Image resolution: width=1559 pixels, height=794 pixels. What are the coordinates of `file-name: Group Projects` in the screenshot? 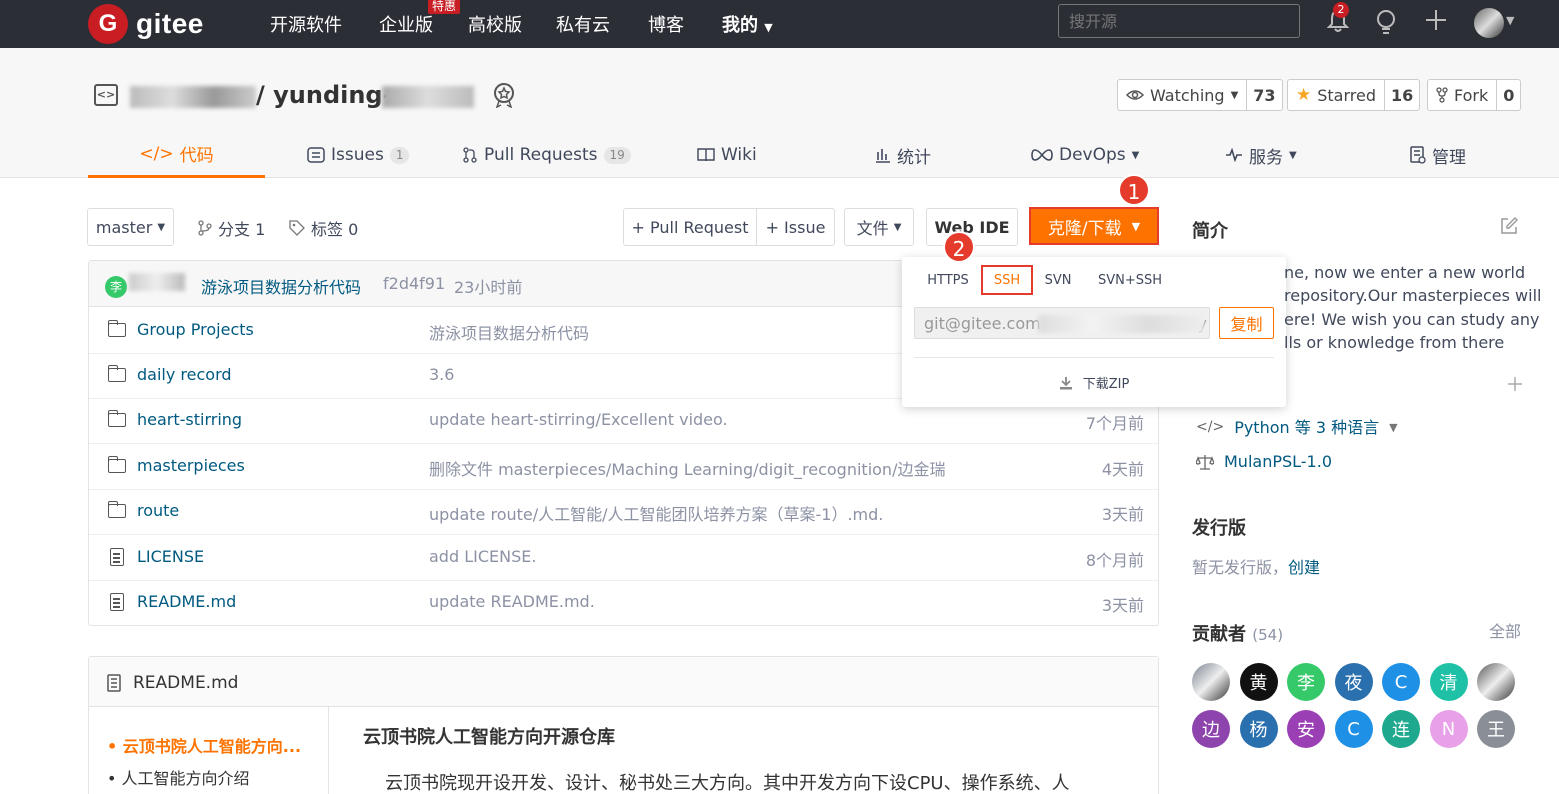 It's located at (195, 329).